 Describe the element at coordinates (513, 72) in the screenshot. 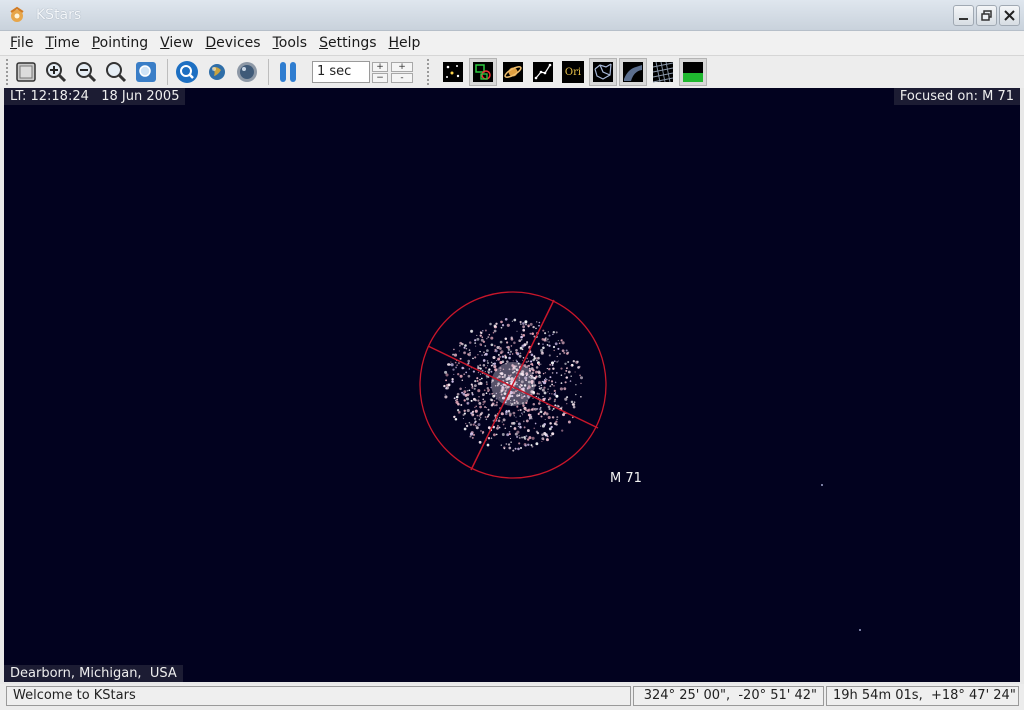

I see `toggle-solar-system-button` at that location.